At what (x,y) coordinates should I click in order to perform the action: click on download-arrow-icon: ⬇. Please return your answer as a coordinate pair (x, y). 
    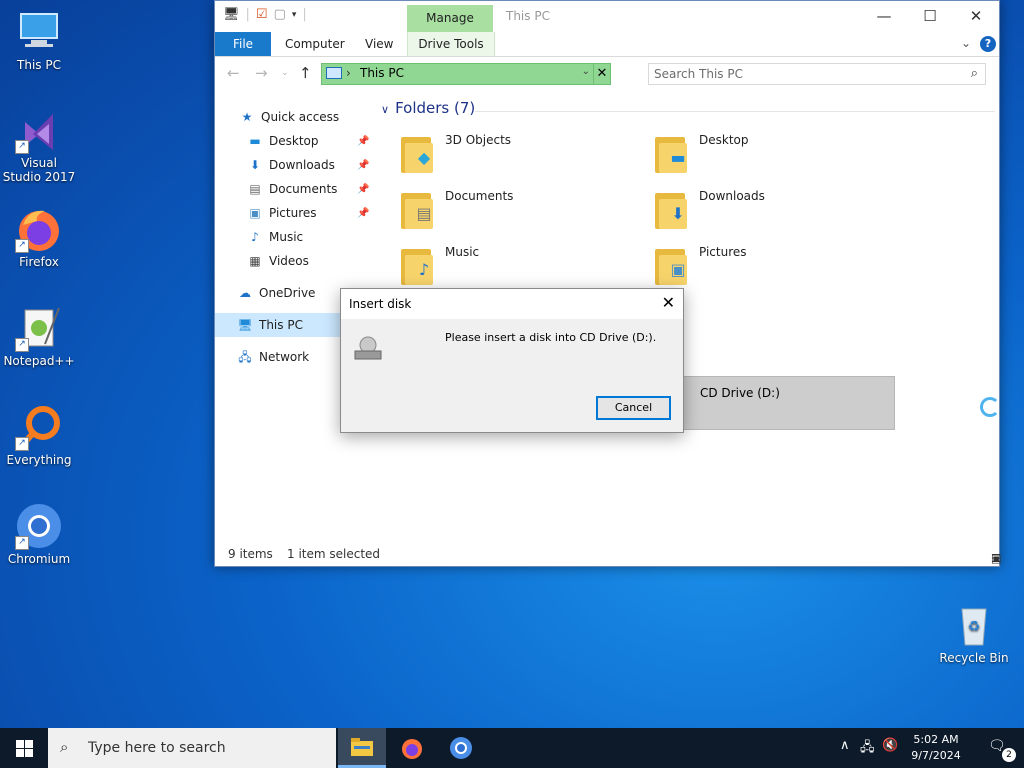
    Looking at the image, I should click on (255, 165).